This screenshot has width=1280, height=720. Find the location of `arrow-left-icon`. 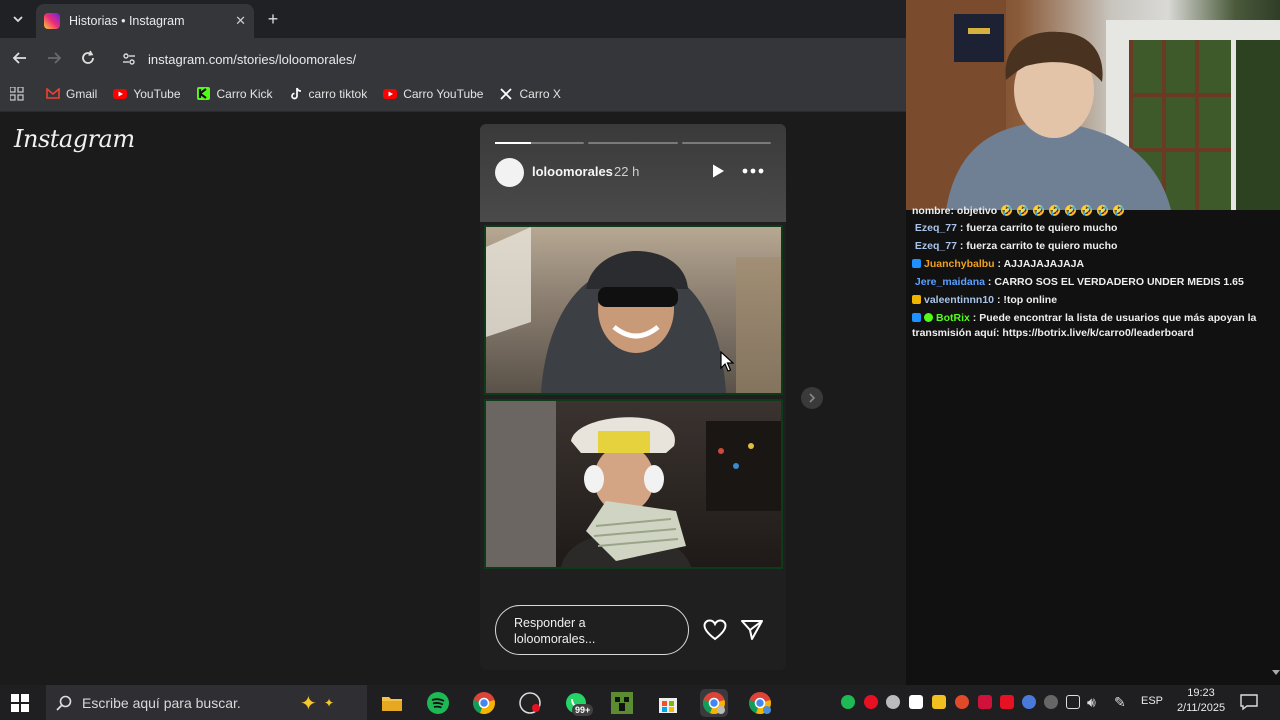

arrow-left-icon is located at coordinates (19, 58).